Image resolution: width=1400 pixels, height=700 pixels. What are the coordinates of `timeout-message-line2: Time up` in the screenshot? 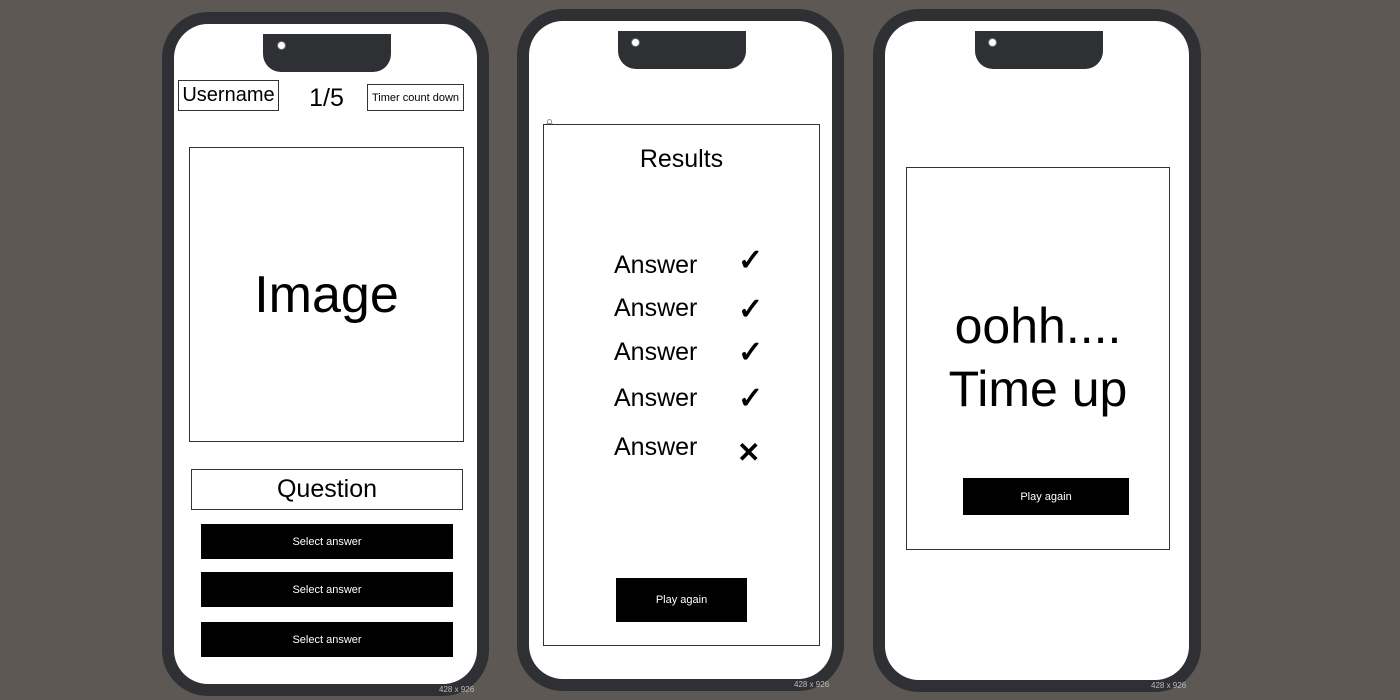 It's located at (1038, 389).